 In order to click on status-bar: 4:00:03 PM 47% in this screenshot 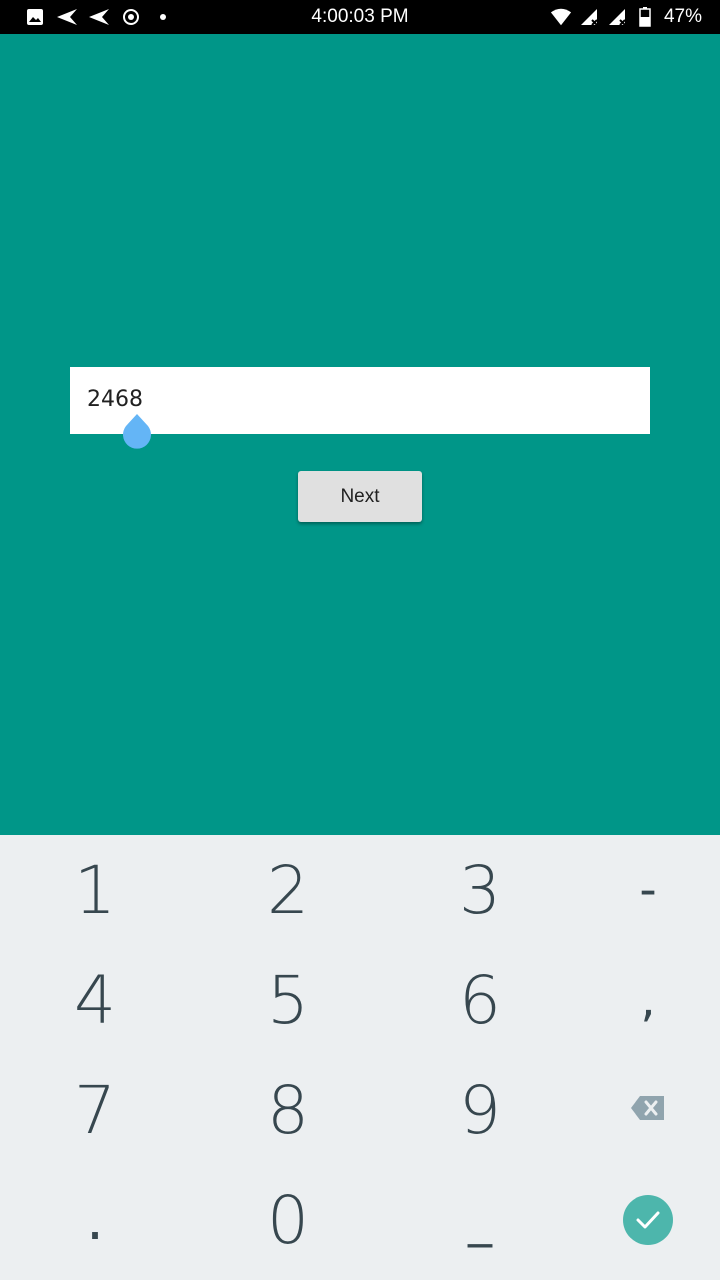, I will do `click(360, 17)`.